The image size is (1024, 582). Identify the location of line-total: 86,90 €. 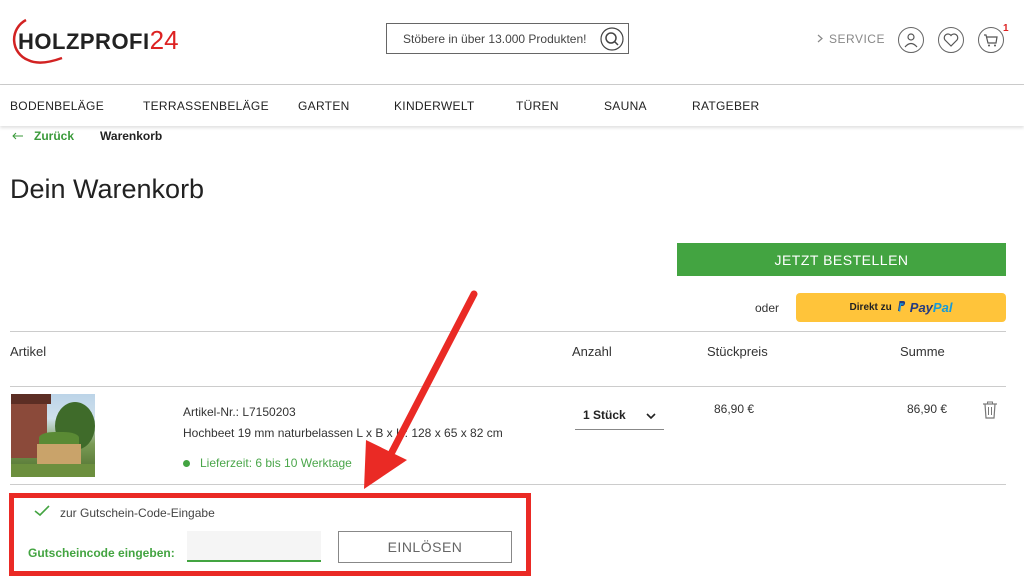
(927, 409).